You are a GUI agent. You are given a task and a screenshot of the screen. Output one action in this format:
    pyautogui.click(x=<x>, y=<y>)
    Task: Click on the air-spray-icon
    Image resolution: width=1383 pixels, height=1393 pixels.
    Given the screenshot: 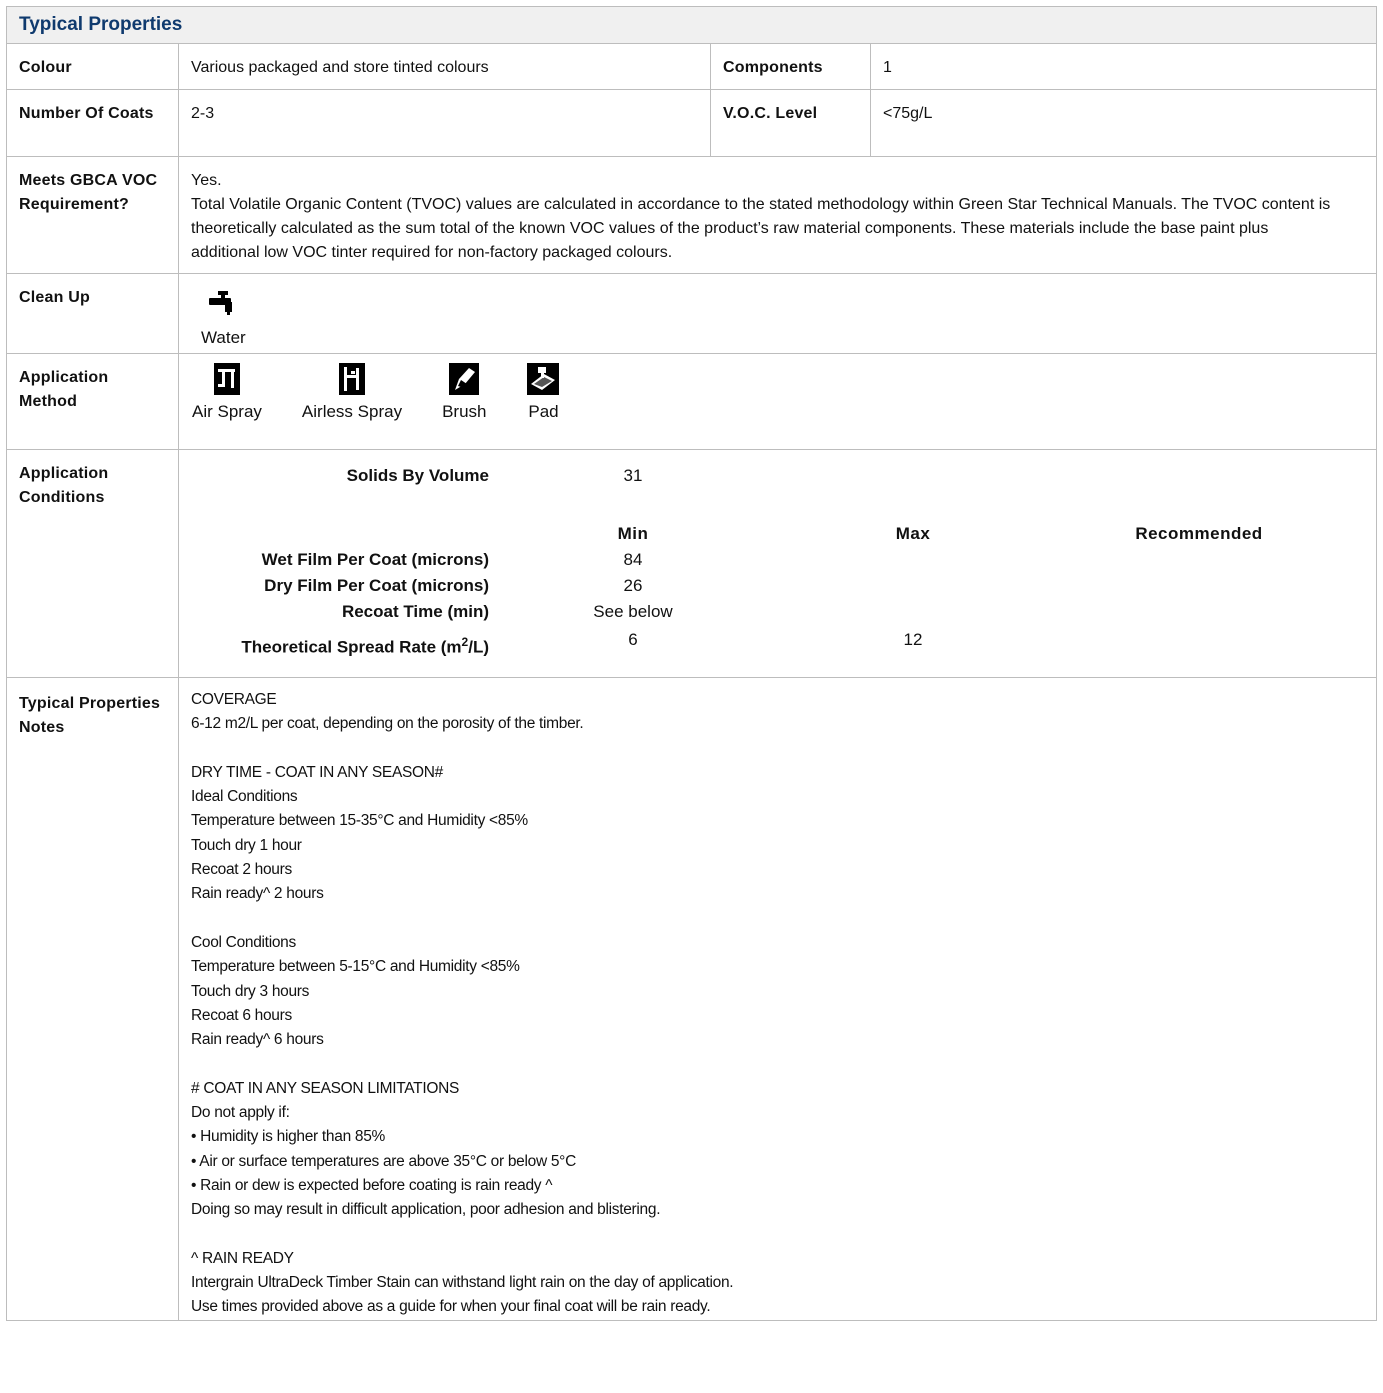 What is the action you would take?
    pyautogui.click(x=226, y=379)
    